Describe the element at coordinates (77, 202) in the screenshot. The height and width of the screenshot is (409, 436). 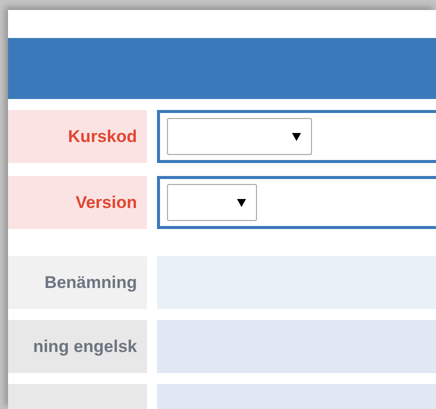
I see `field-label: Version` at that location.